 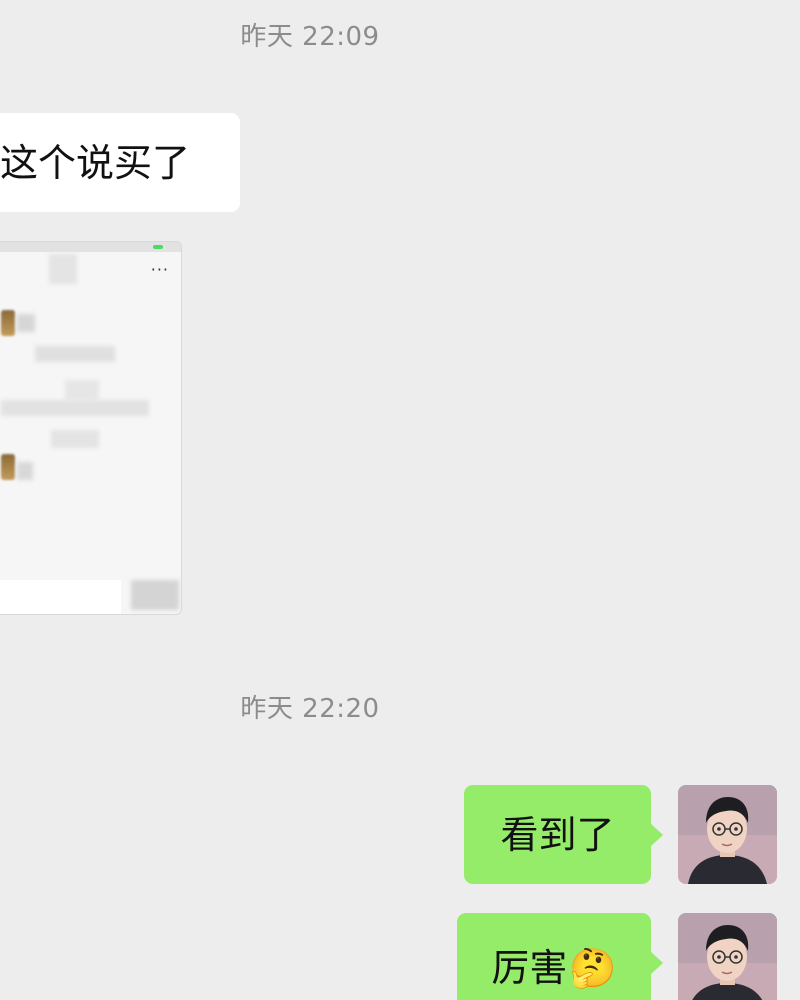 What do you see at coordinates (593, 968) in the screenshot?
I see `thinking-emoji-icon: 🤔` at bounding box center [593, 968].